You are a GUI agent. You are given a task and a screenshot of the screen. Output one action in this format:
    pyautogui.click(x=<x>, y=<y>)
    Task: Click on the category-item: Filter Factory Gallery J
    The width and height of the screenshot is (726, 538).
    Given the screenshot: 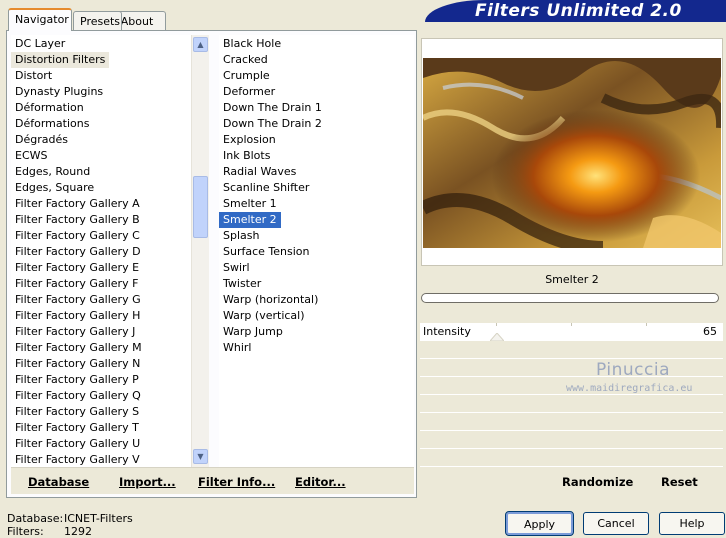 What is the action you would take?
    pyautogui.click(x=101, y=332)
    